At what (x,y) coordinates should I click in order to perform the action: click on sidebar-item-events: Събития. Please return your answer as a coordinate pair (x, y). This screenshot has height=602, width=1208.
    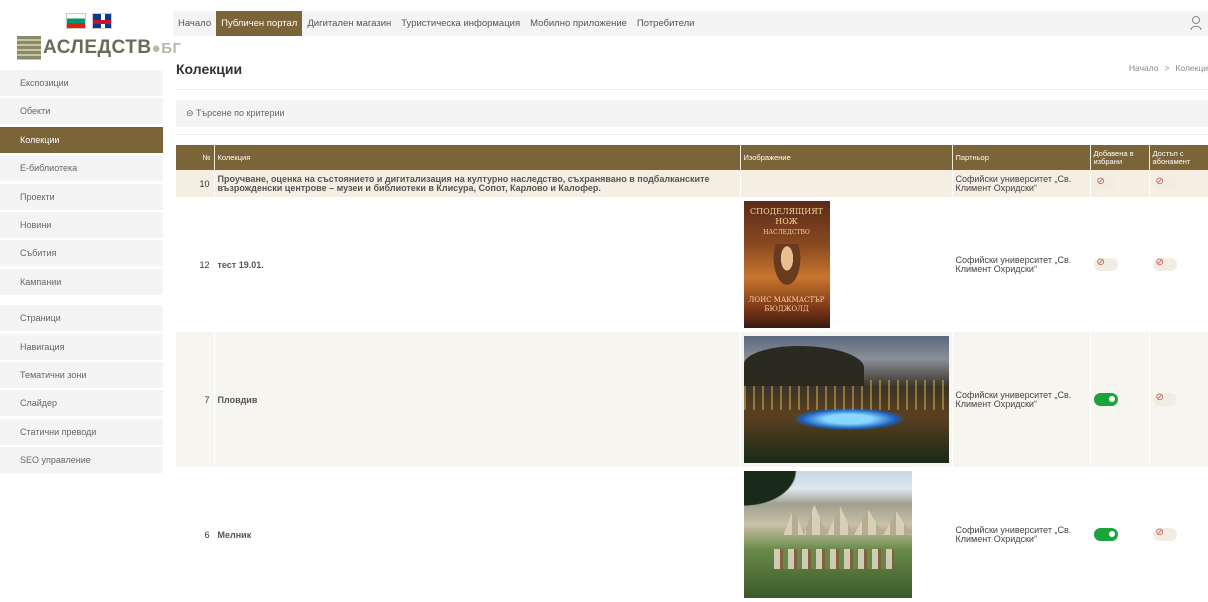
    Looking at the image, I should click on (81, 253).